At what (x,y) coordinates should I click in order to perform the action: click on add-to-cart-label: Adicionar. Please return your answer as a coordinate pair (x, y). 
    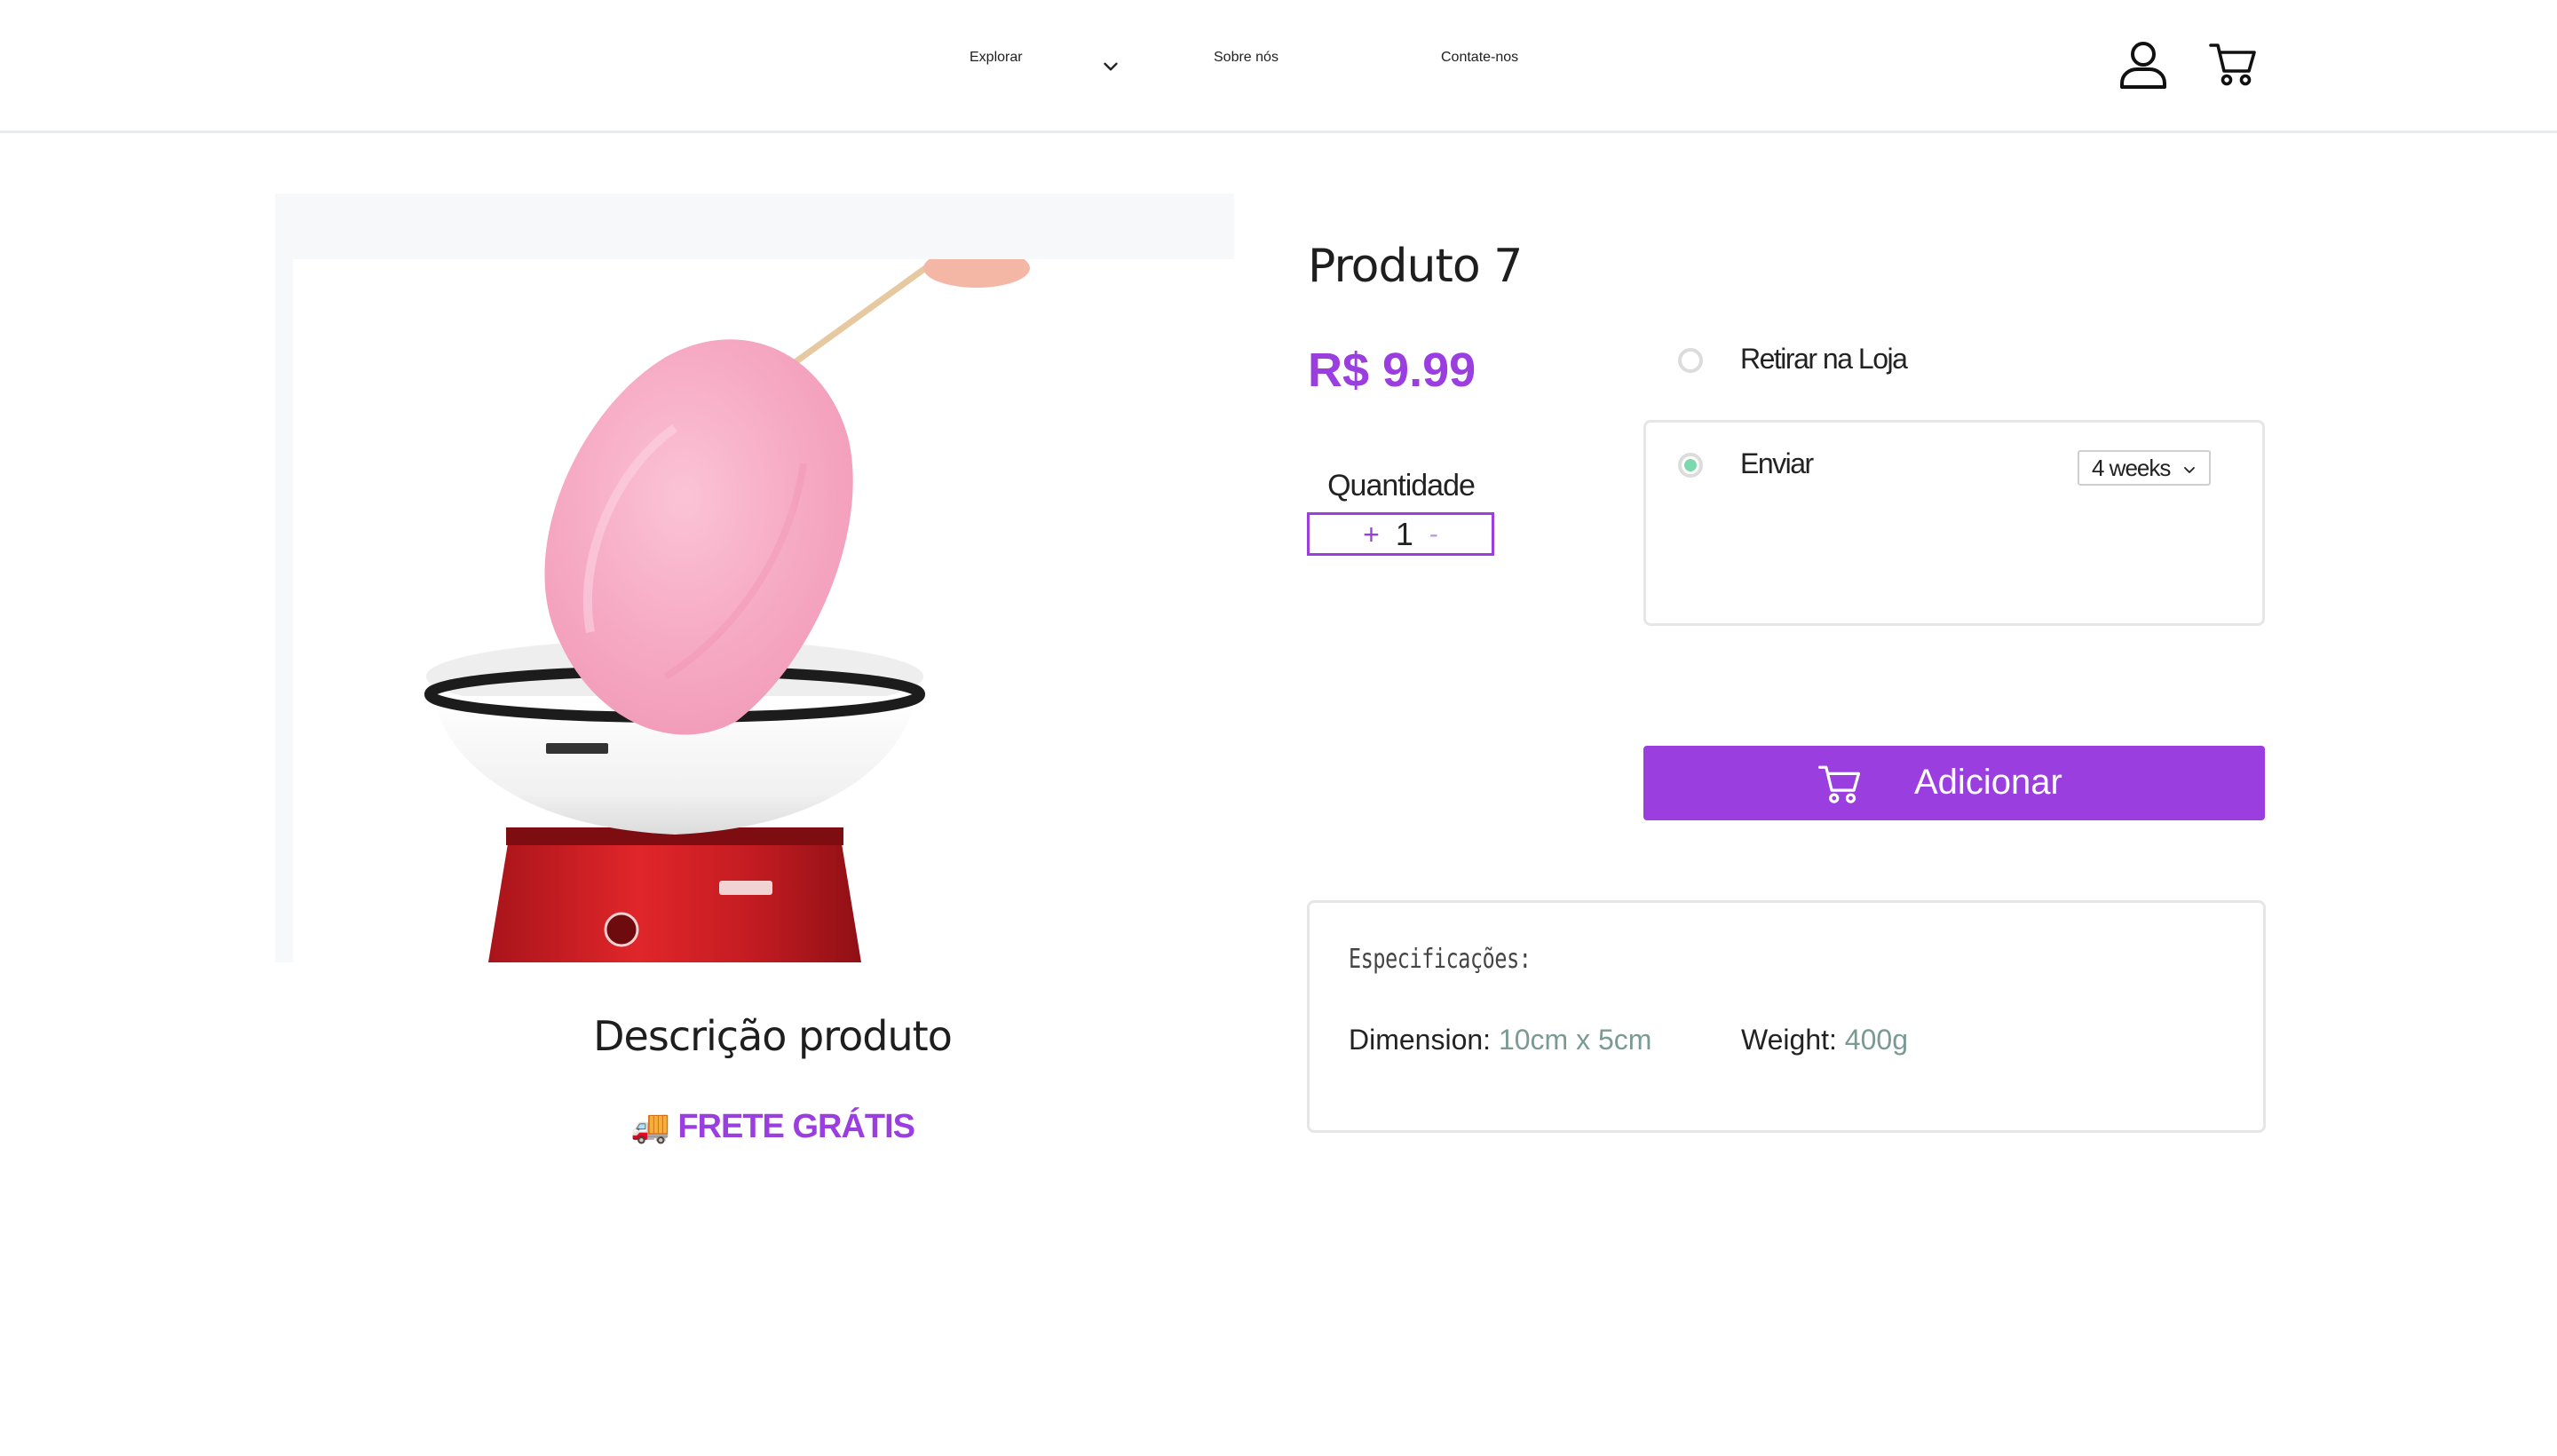
    Looking at the image, I should click on (1988, 782).